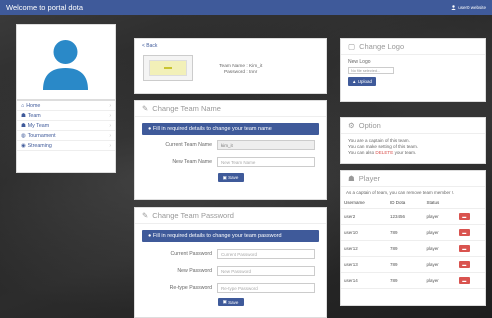 Image resolution: width=492 pixels, height=318 pixels. I want to click on new-team-name-input: New Team Name, so click(266, 162).